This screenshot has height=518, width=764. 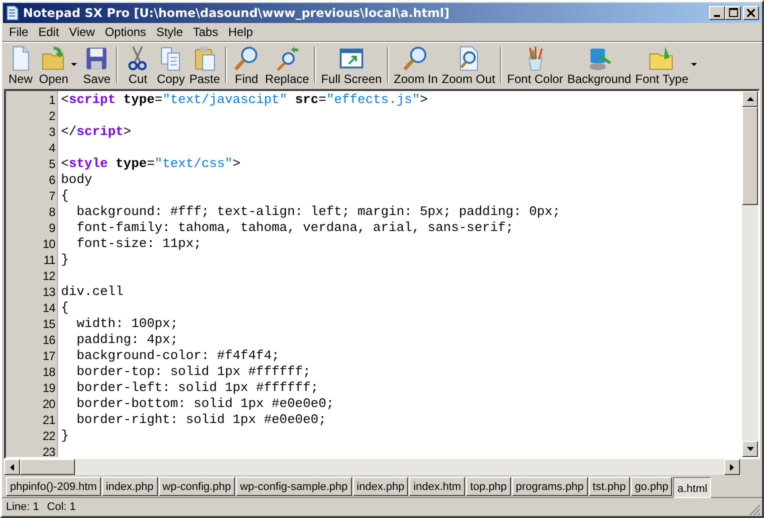 What do you see at coordinates (416, 65) in the screenshot?
I see `zoomin-button: Zoom In` at bounding box center [416, 65].